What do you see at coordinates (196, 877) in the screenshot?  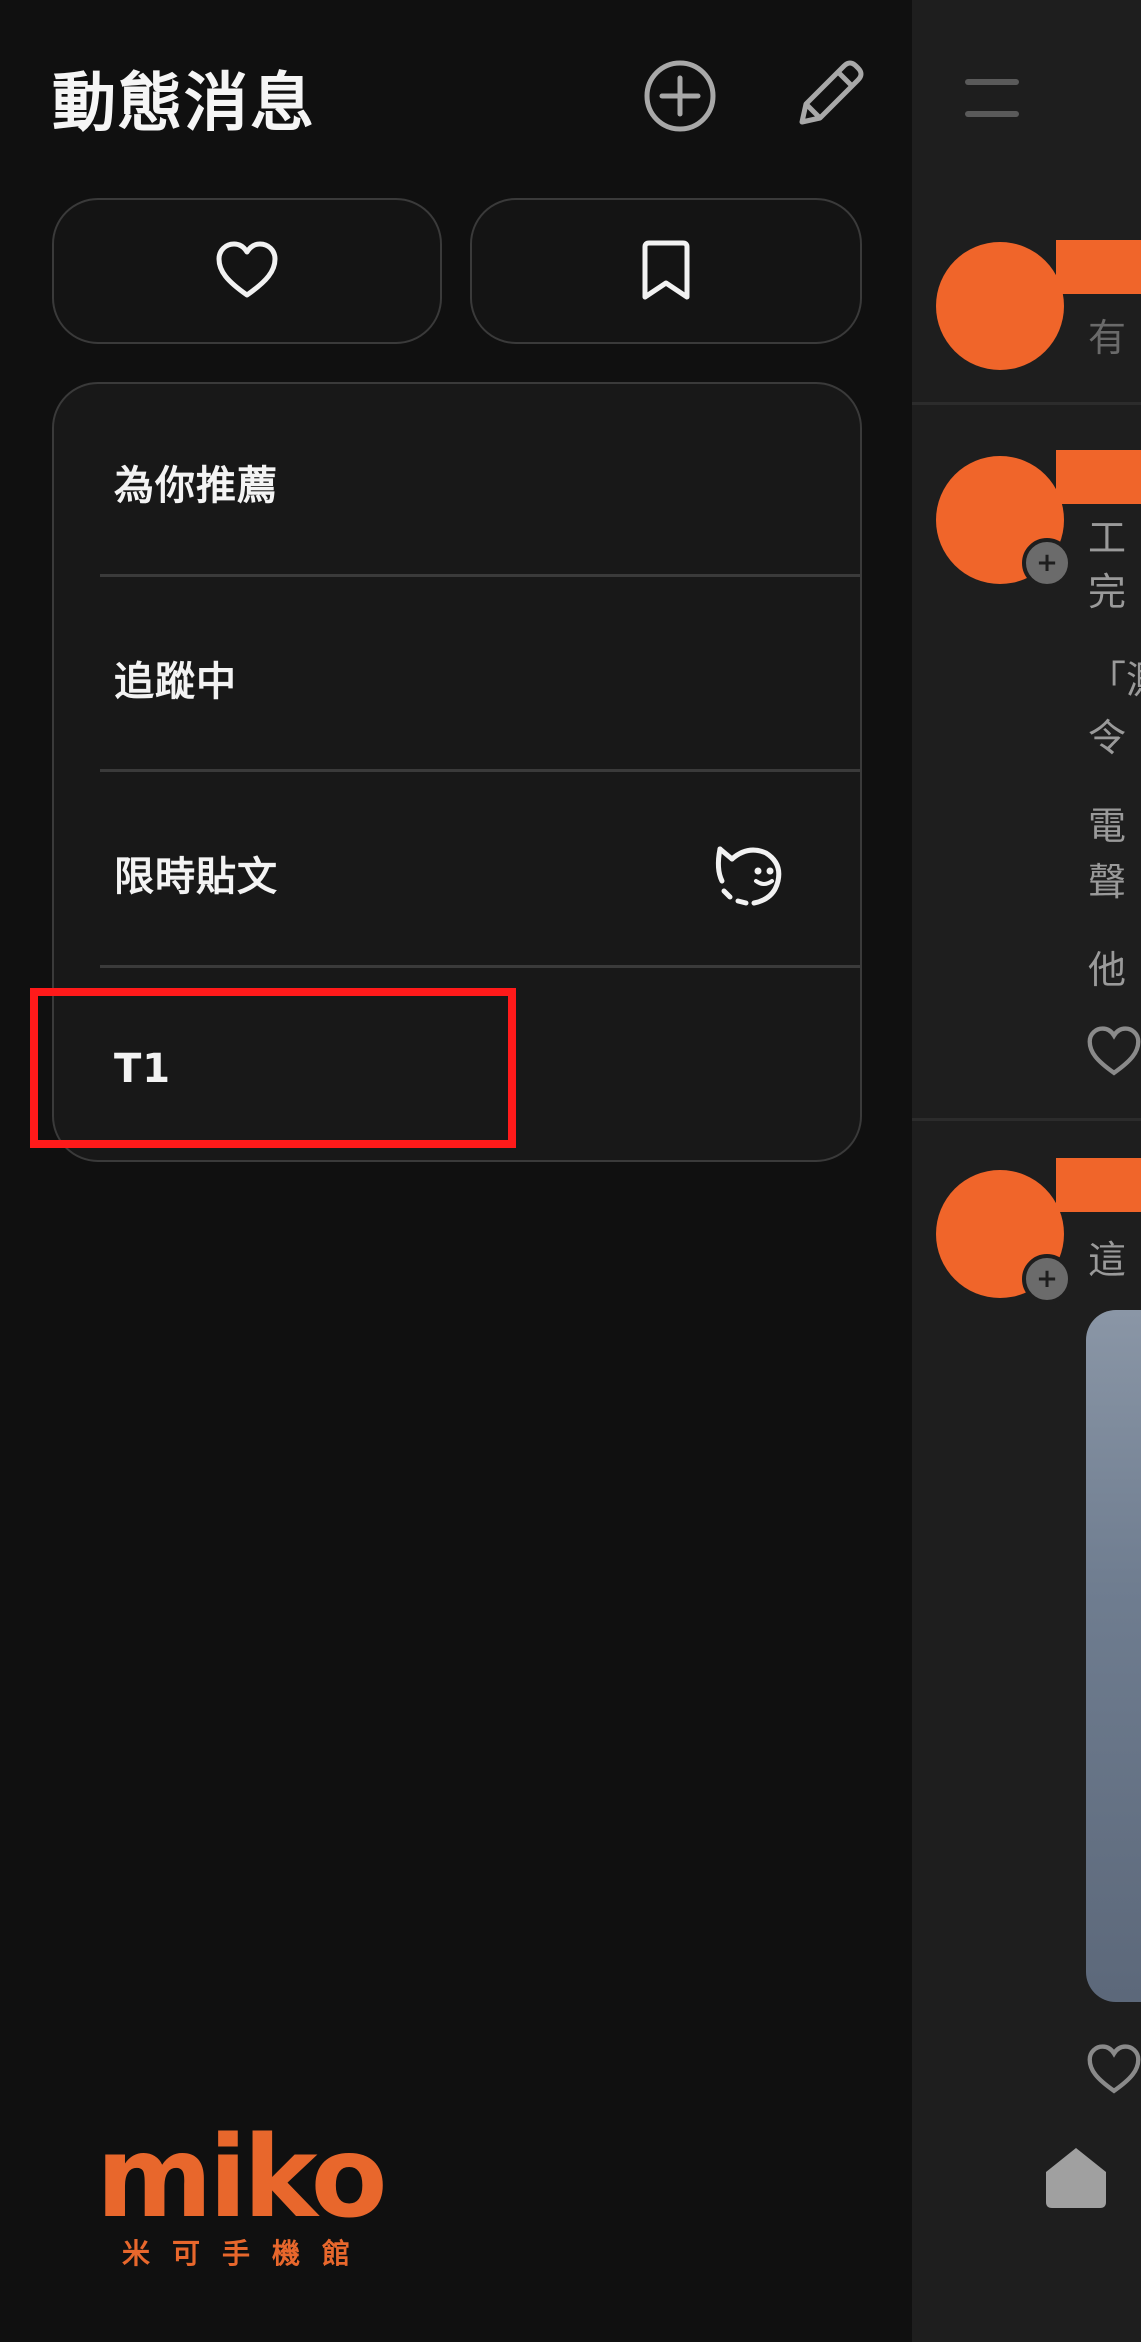 I see `menu-item-label: 限時貼文` at bounding box center [196, 877].